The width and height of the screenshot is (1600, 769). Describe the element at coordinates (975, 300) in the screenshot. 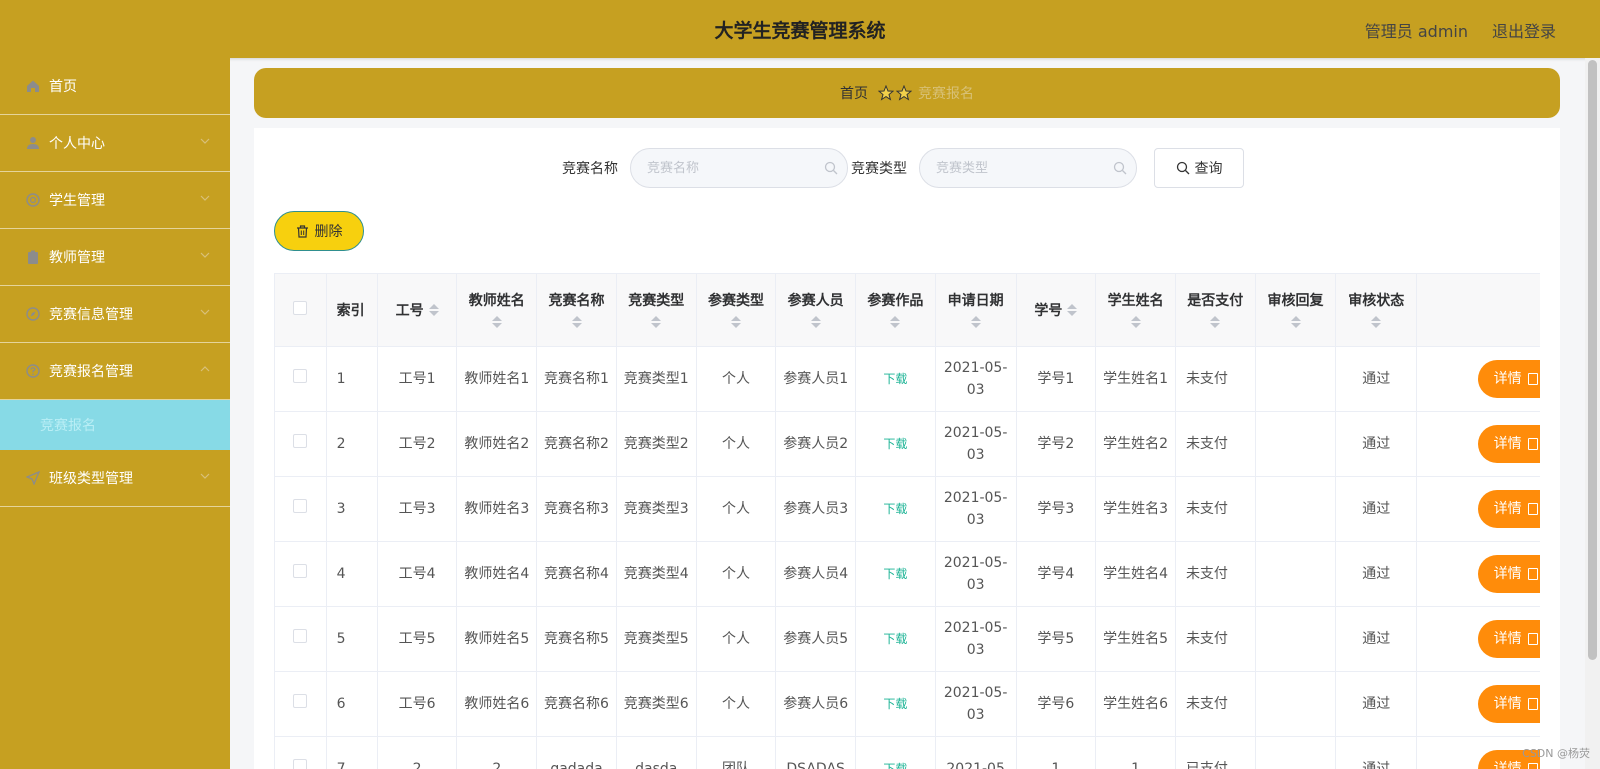

I see `column-header-label: 申请日期` at that location.